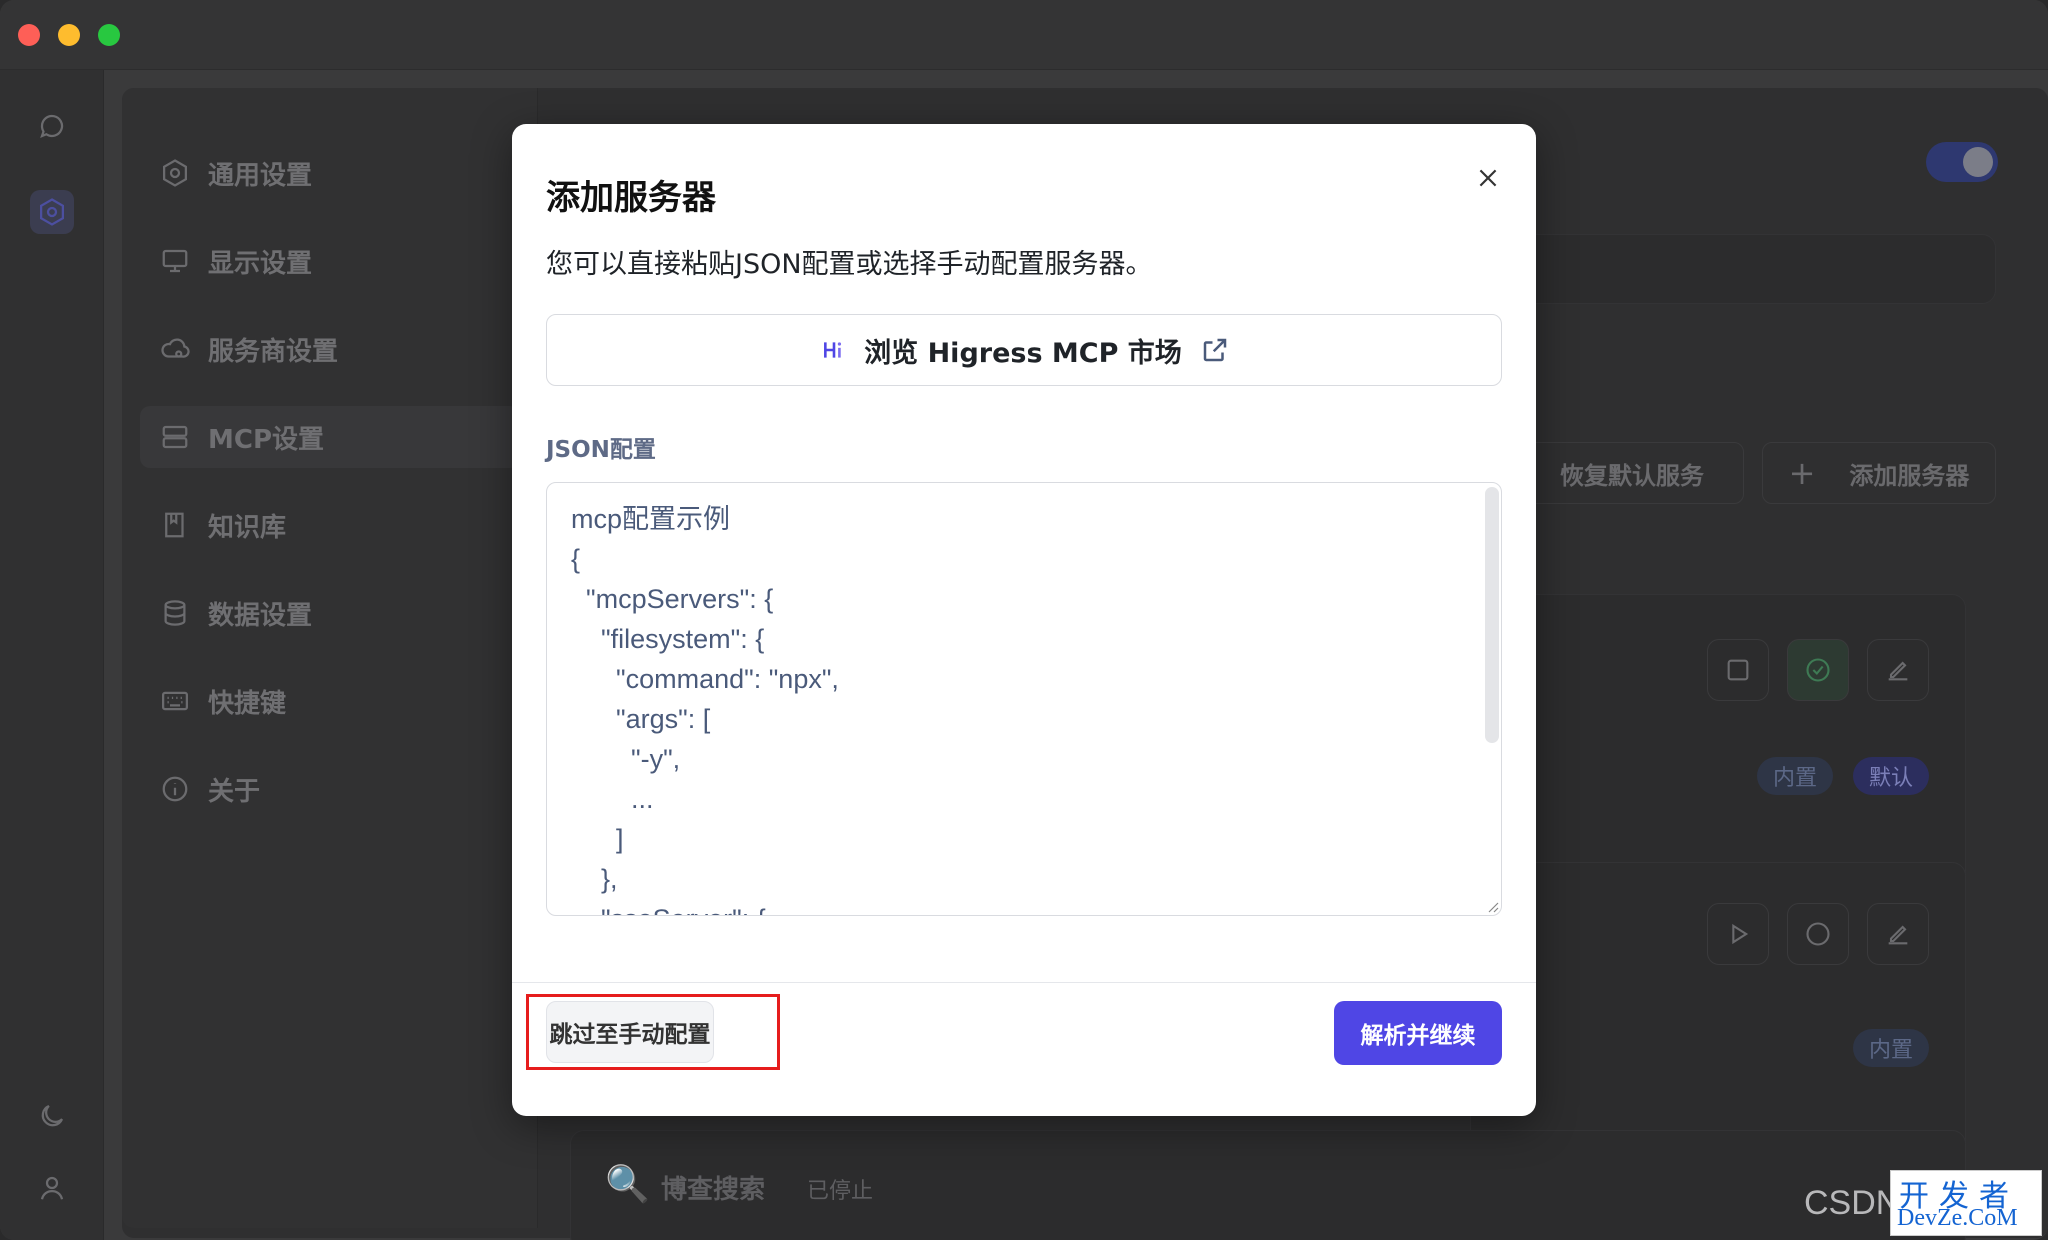 The image size is (2048, 1240). Describe the element at coordinates (631, 198) in the screenshot. I see `dialog-title: 添加服务器` at that location.